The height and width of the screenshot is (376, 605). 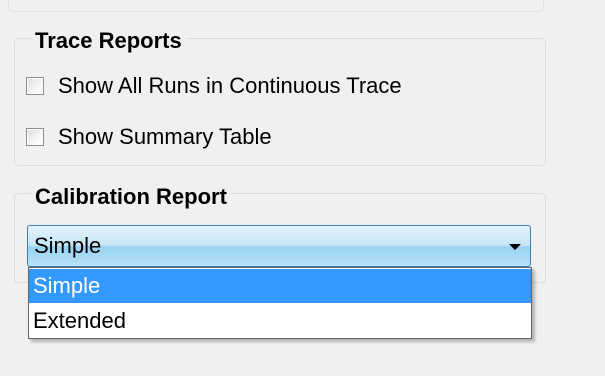 I want to click on calibration-report-title: Calibration Report, so click(x=131, y=197).